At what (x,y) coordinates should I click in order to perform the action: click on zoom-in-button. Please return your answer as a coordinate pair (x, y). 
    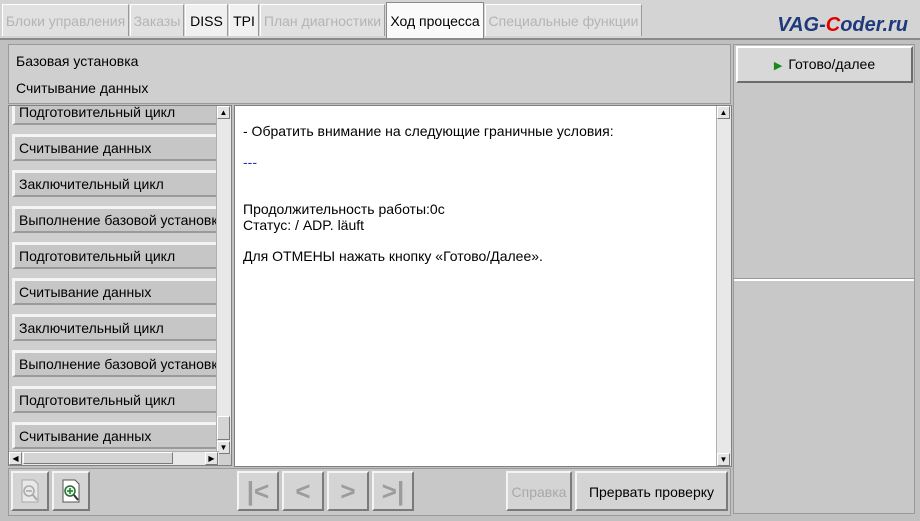
    Looking at the image, I should click on (71, 491).